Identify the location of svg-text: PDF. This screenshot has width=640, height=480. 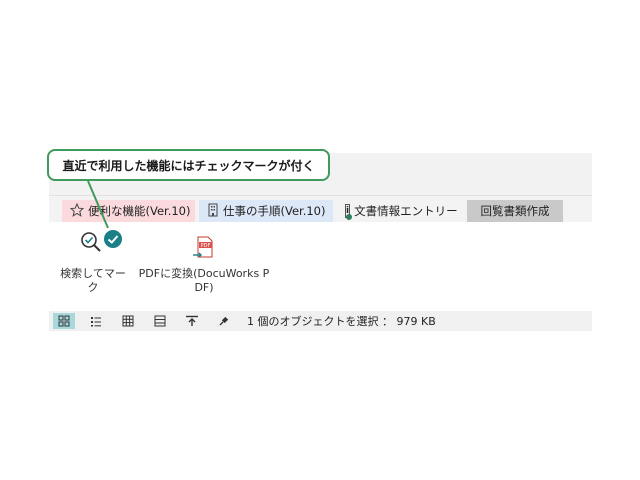
(206, 246).